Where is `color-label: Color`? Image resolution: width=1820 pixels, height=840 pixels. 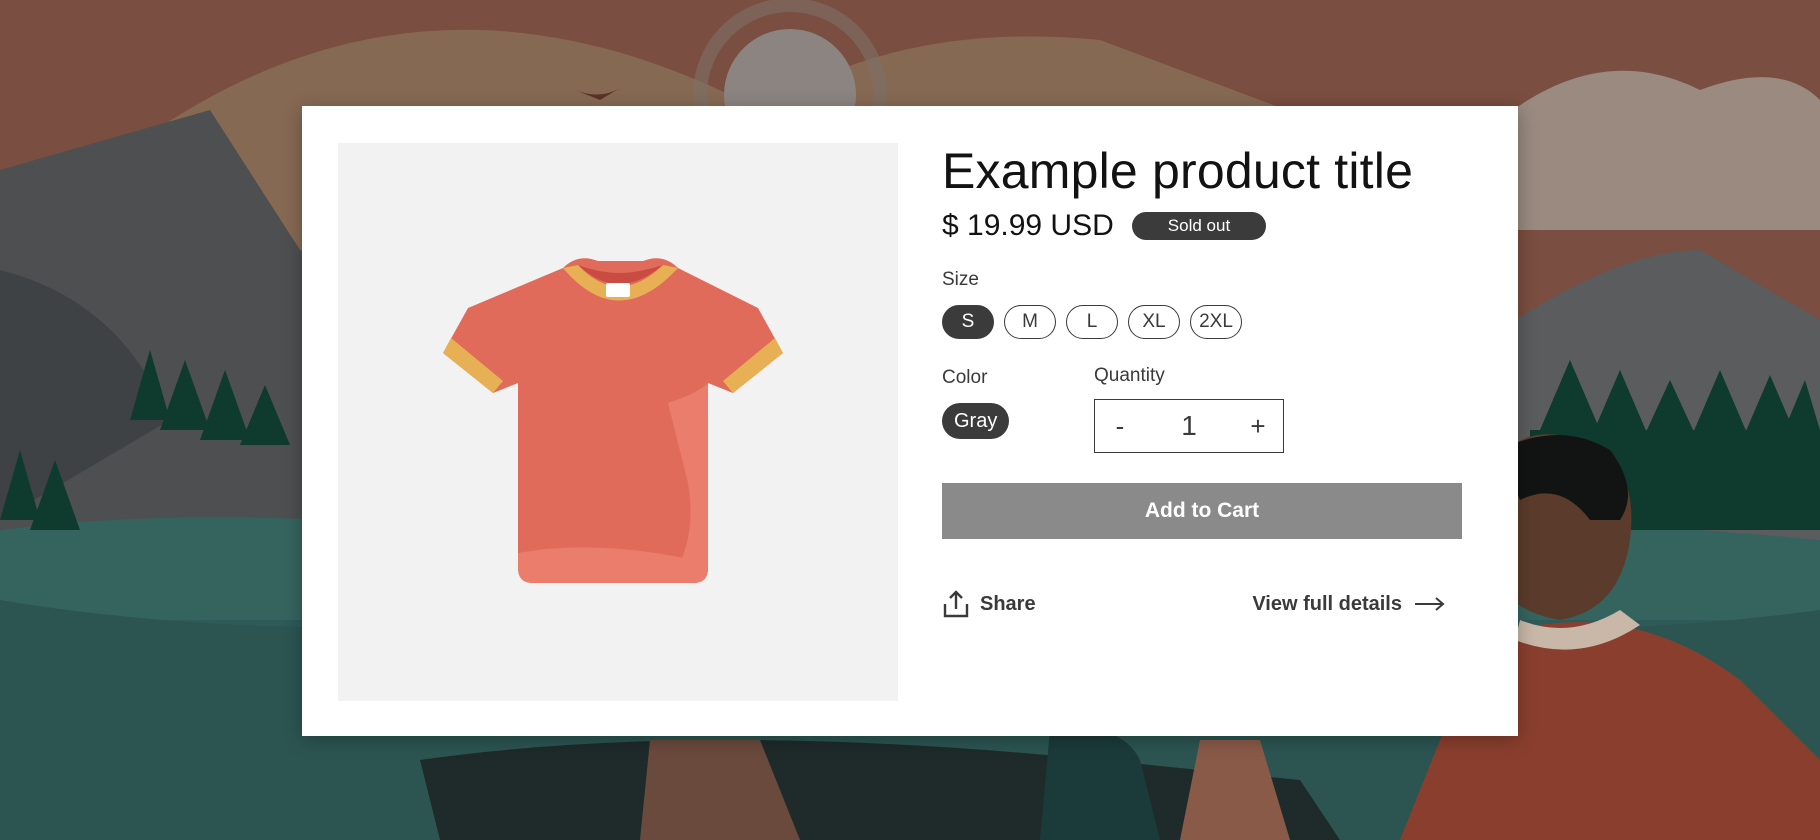
color-label: Color is located at coordinates (965, 377).